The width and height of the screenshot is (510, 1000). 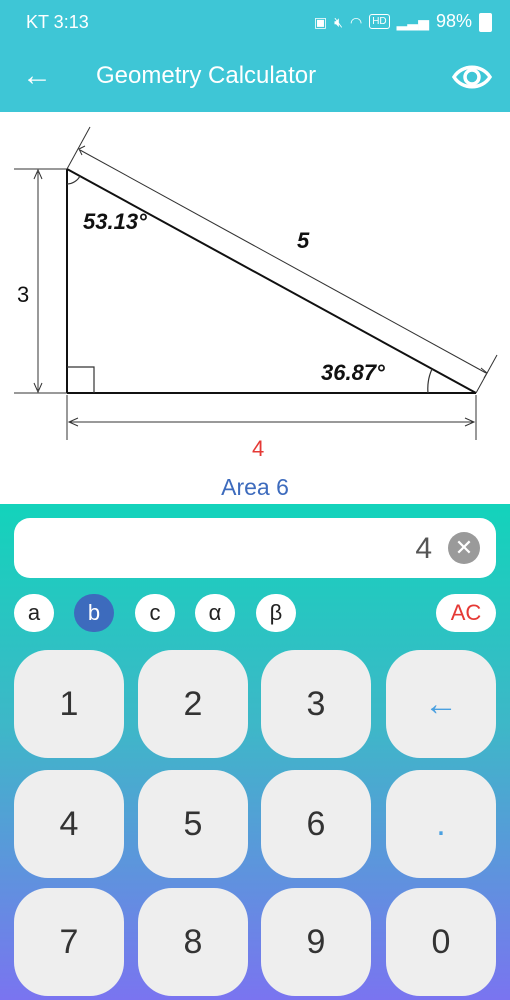 I want to click on battery-percent: 98%, so click(x=453, y=21).